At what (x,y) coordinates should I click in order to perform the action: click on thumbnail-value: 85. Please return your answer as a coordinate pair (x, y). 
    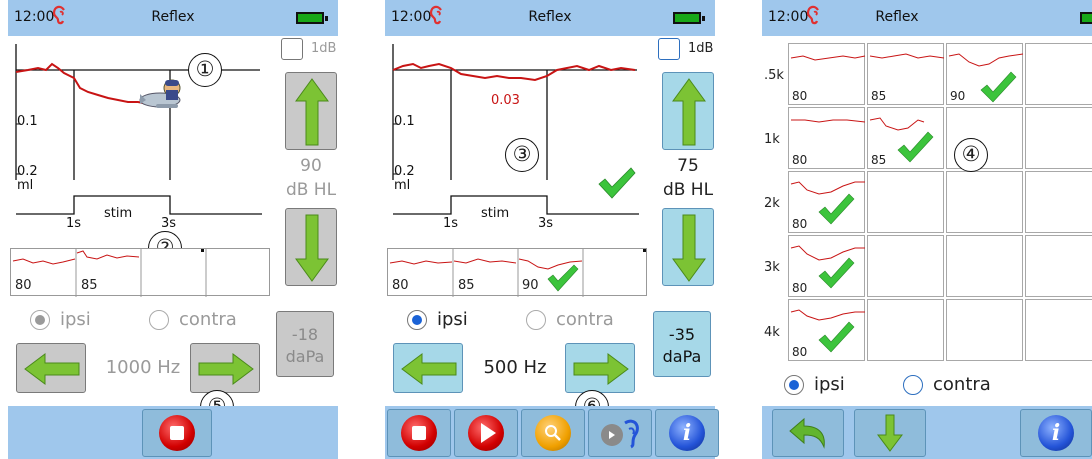
    Looking at the image, I should click on (89, 285).